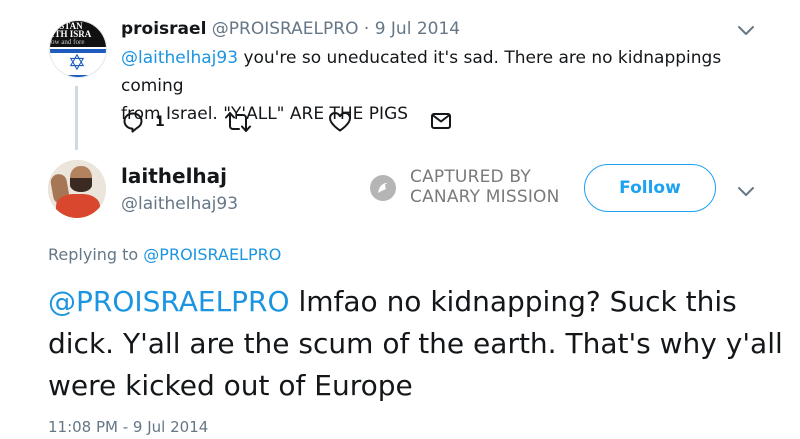  What do you see at coordinates (285, 29) in the screenshot?
I see `parent-author-handle: @PROISRAELPRO` at bounding box center [285, 29].